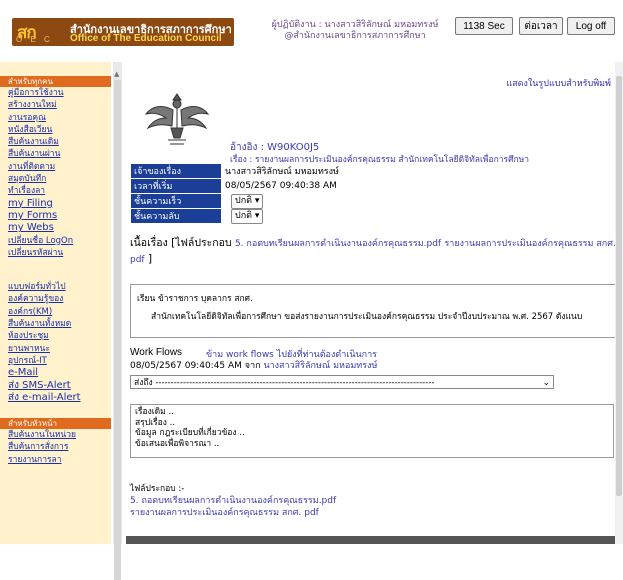 The image size is (623, 580). What do you see at coordinates (55, 228) in the screenshot?
I see `sidebar-item-12: my Webs` at bounding box center [55, 228].